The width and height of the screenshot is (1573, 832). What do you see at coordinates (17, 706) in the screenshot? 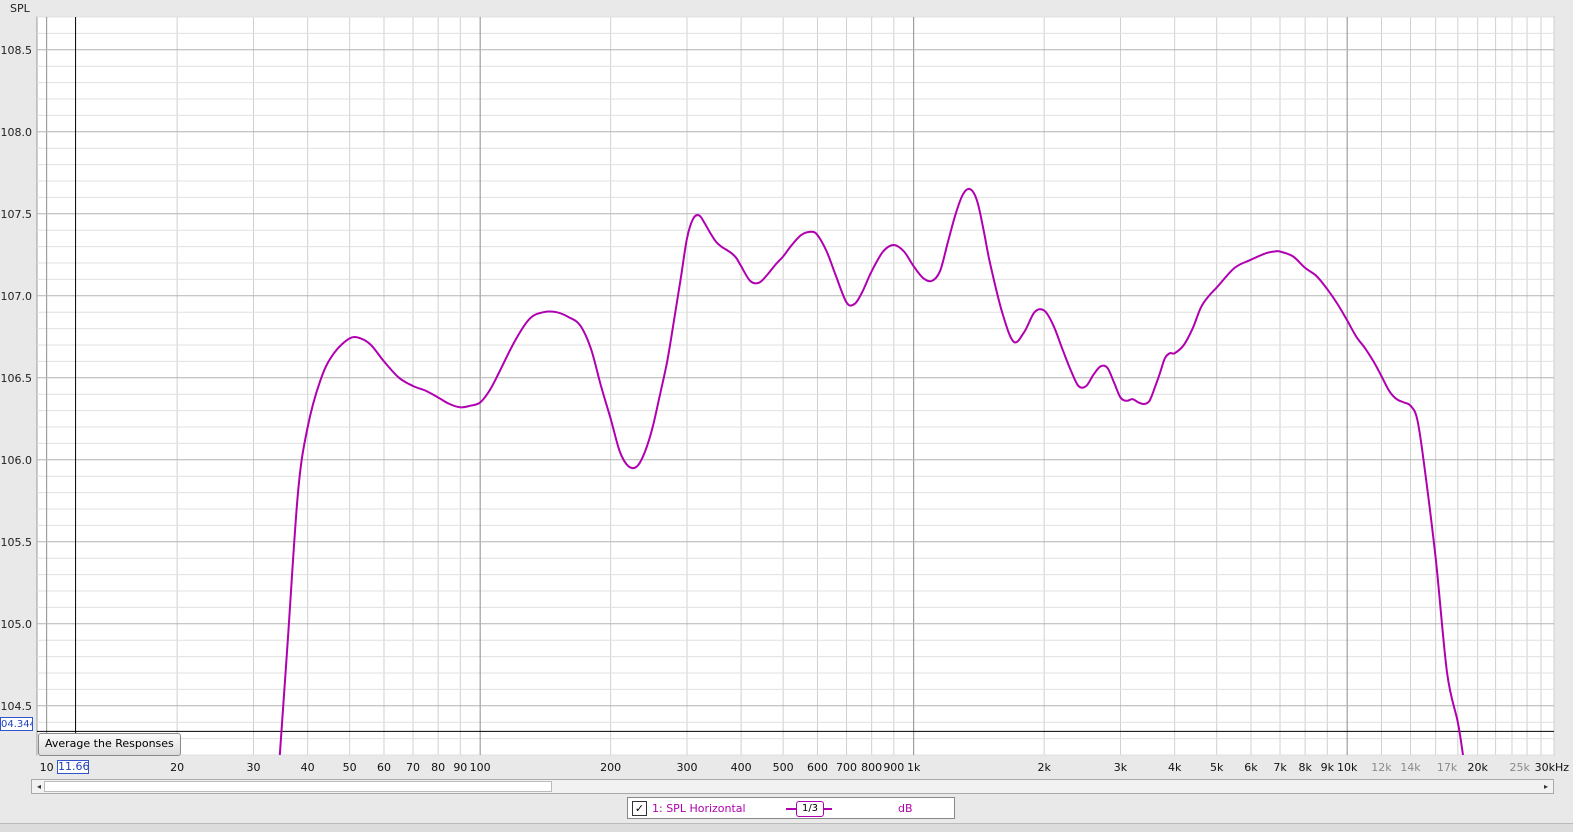
I see `y-tick-label: 104.5` at bounding box center [17, 706].